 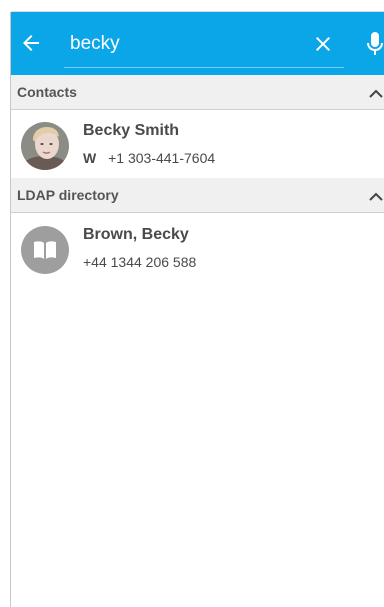 I want to click on back-button, so click(x=31, y=43).